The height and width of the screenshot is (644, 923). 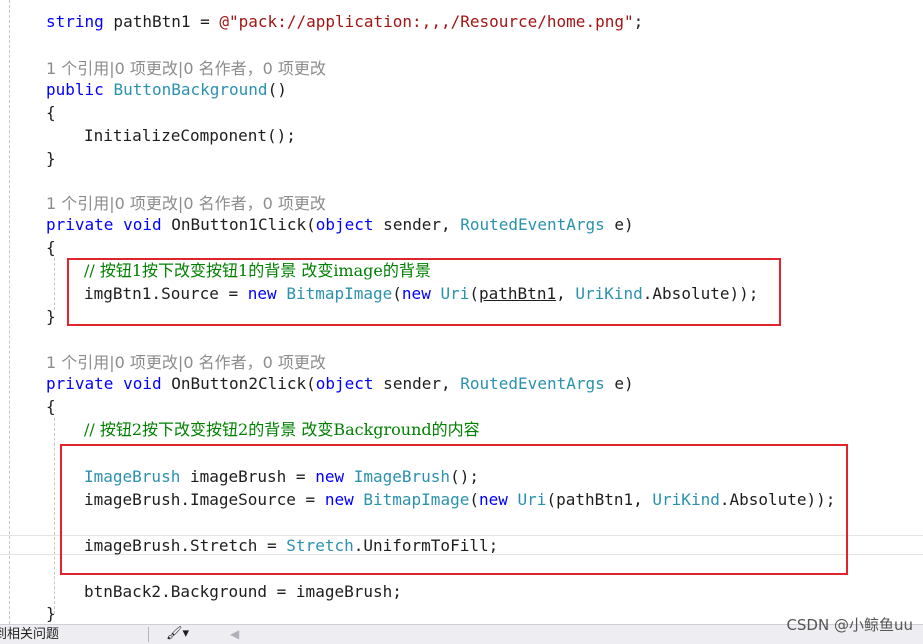 I want to click on code-line: btnBack2.Background = imageBrush;, so click(x=243, y=591).